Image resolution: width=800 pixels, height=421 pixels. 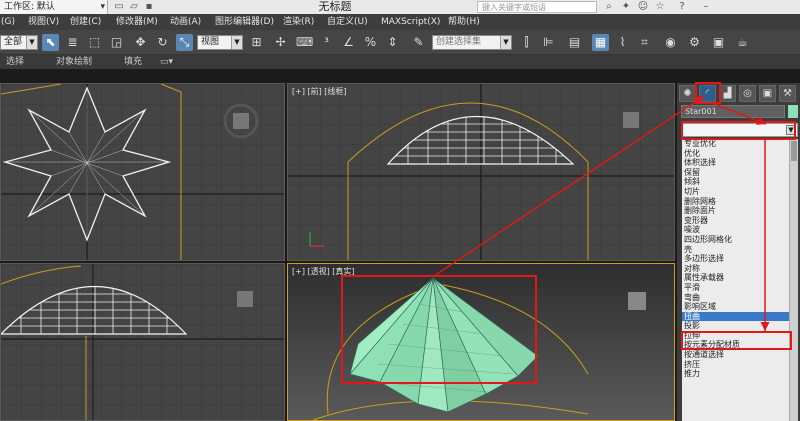 I want to click on reference-coordinate-dropdown: 视图 ▼, so click(x=220, y=42).